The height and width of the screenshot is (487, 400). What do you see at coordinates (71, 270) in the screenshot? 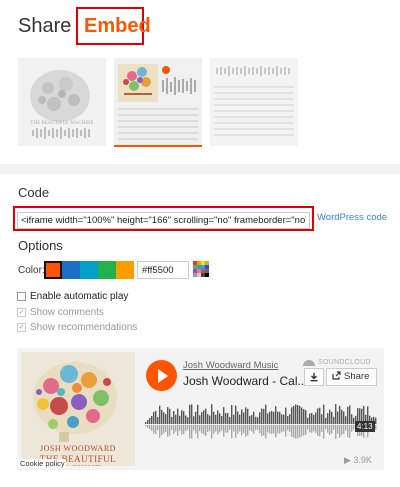
I see `swatch-blue` at bounding box center [71, 270].